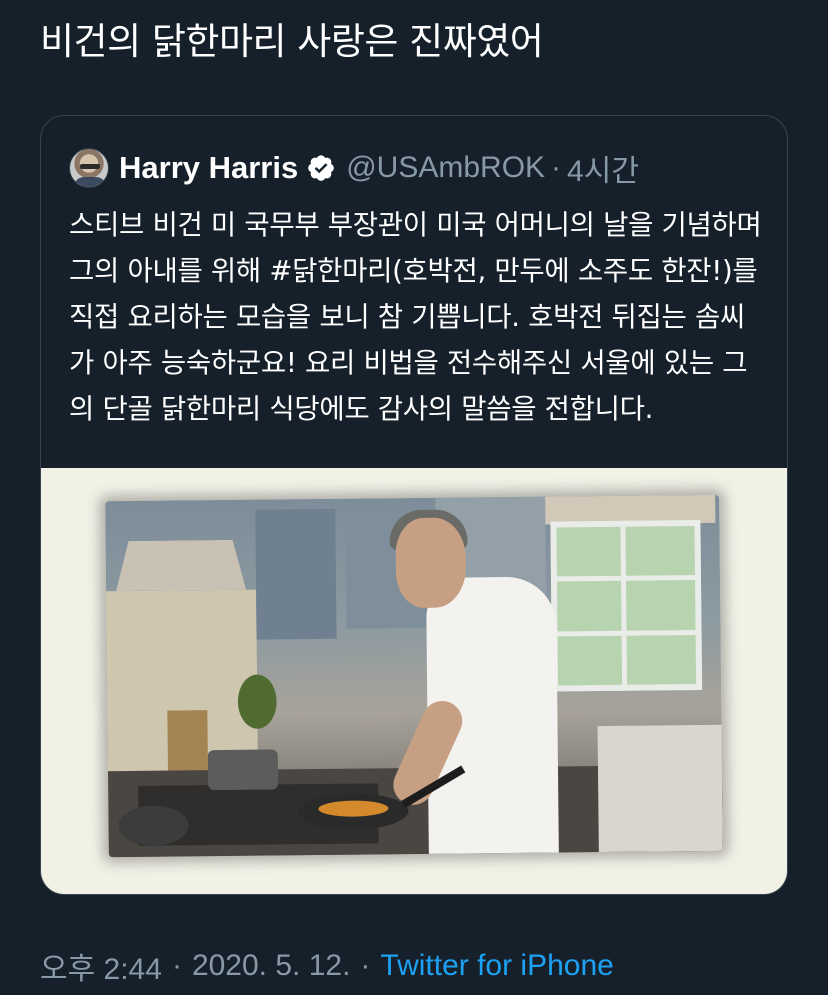 This screenshot has height=995, width=828. Describe the element at coordinates (243, 770) in the screenshot. I see `pot` at that location.